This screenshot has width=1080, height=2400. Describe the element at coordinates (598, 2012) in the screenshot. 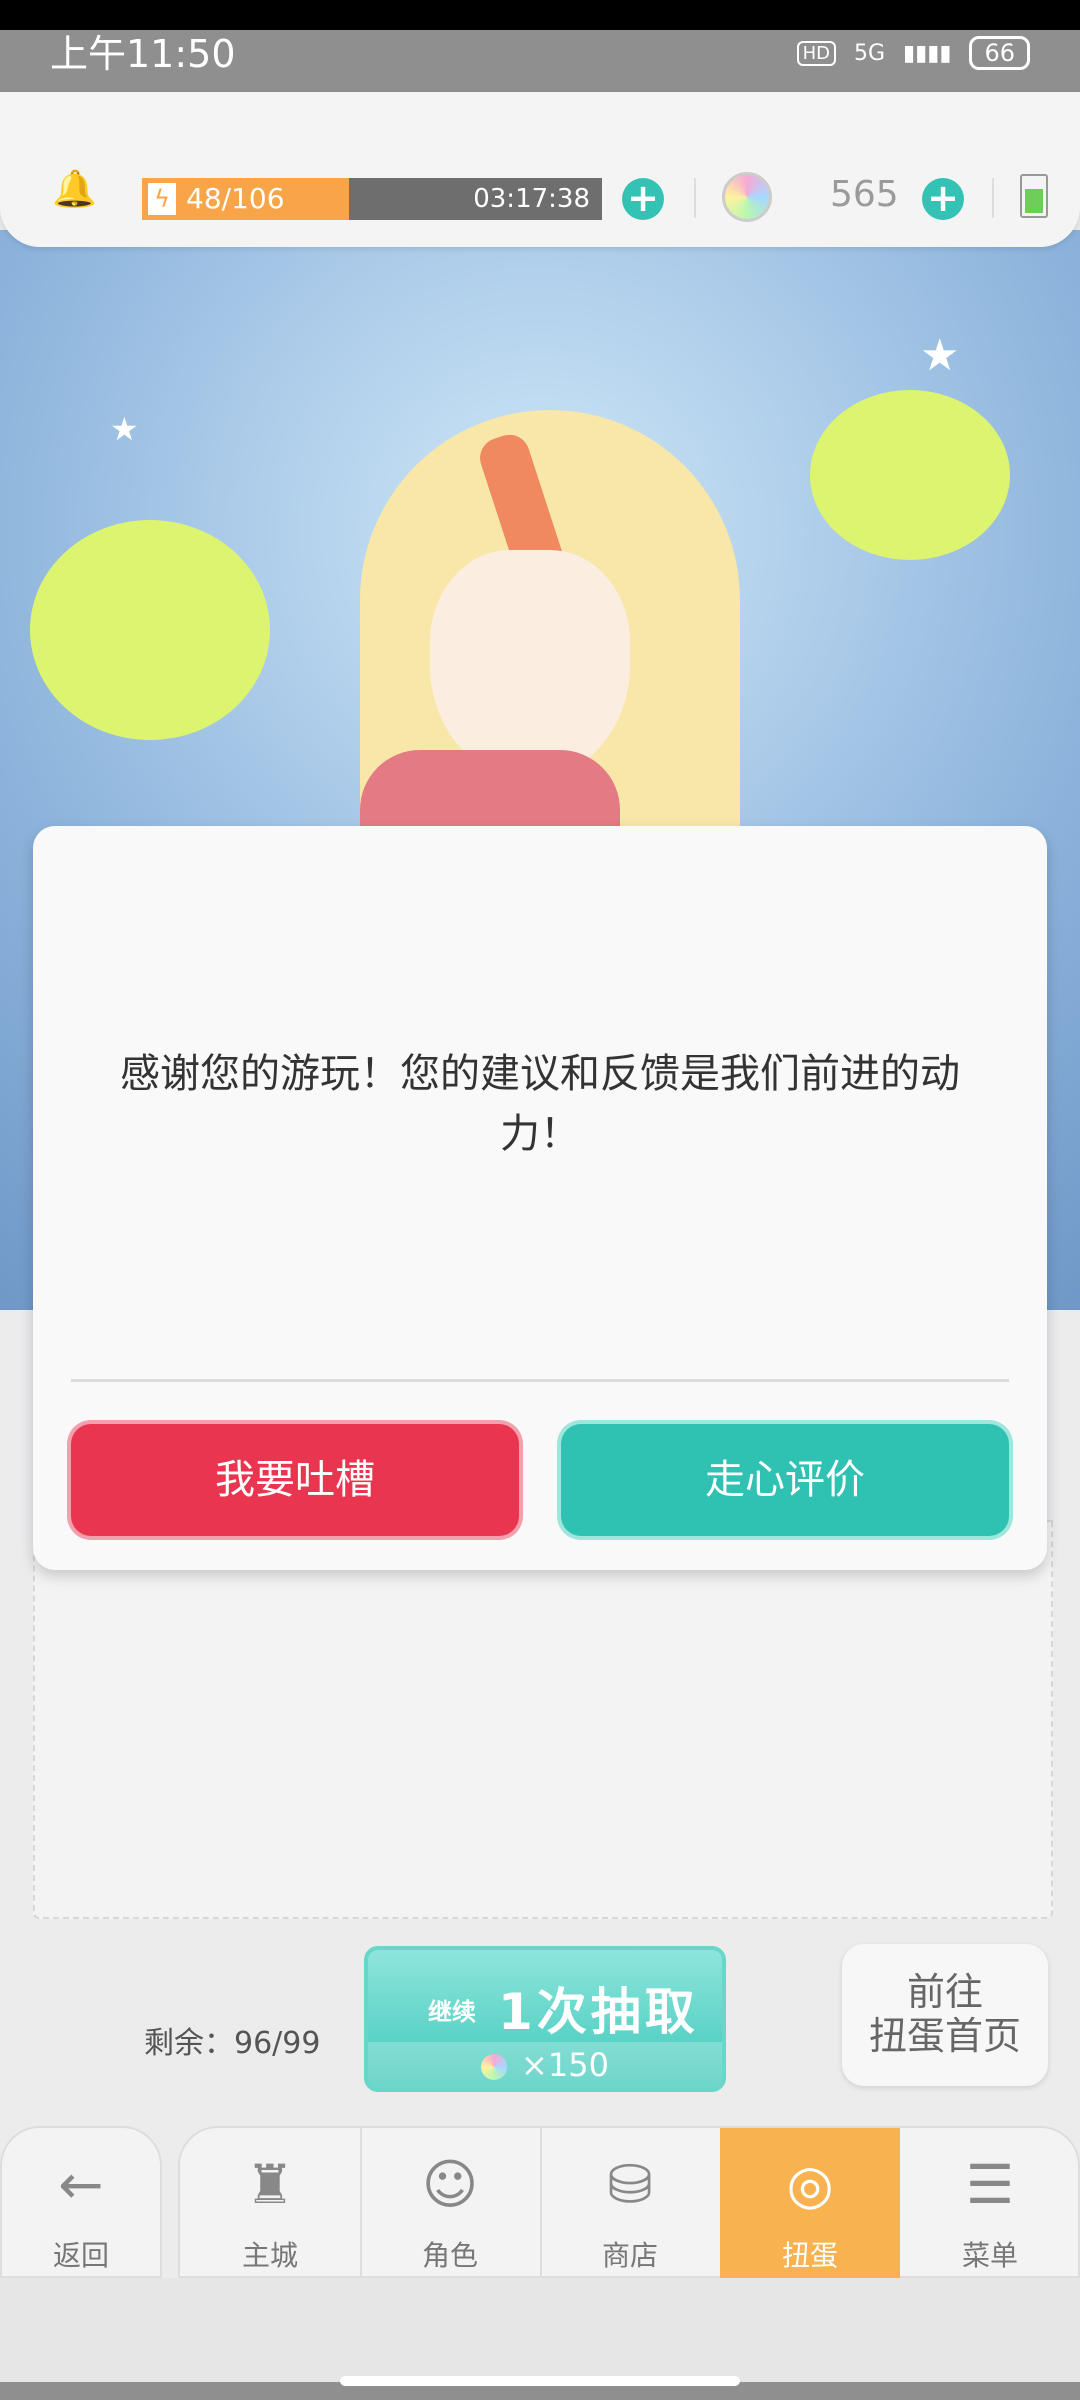

I see `draw-label: 1次抽取` at that location.